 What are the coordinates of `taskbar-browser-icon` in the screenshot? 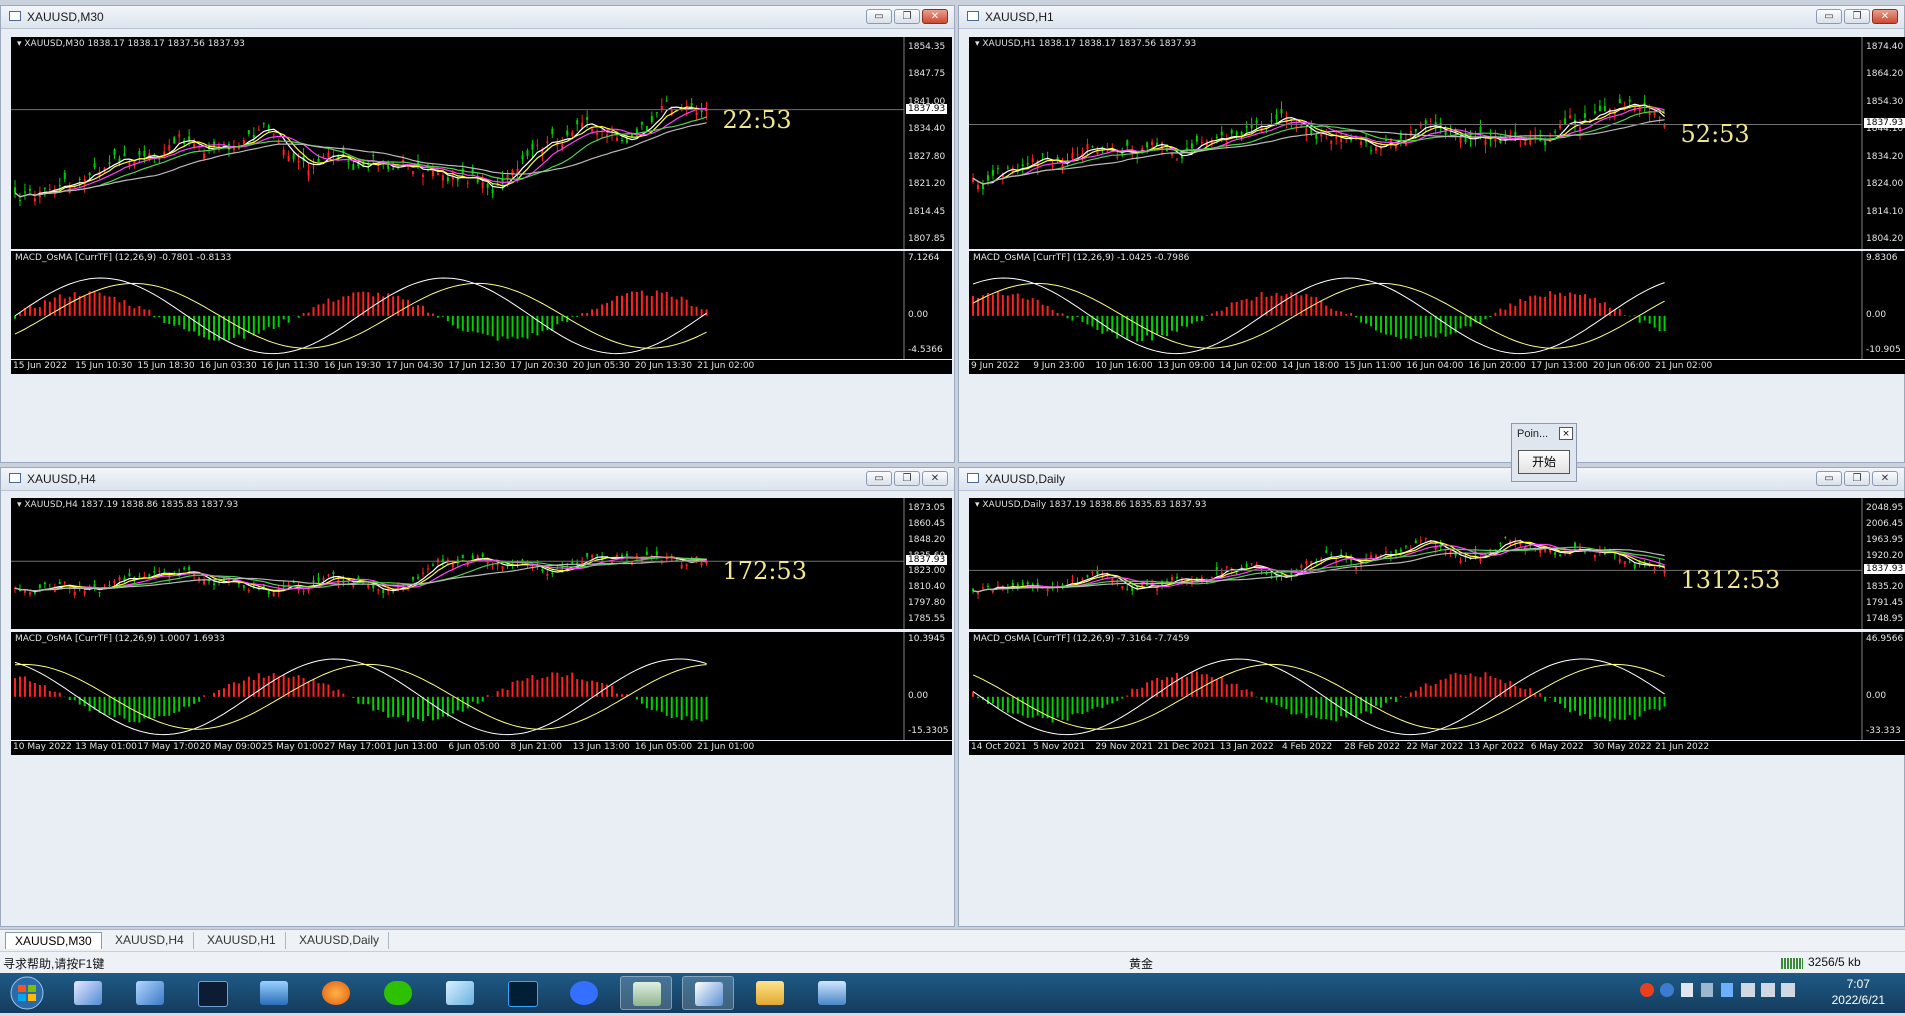 It's located at (336, 993).